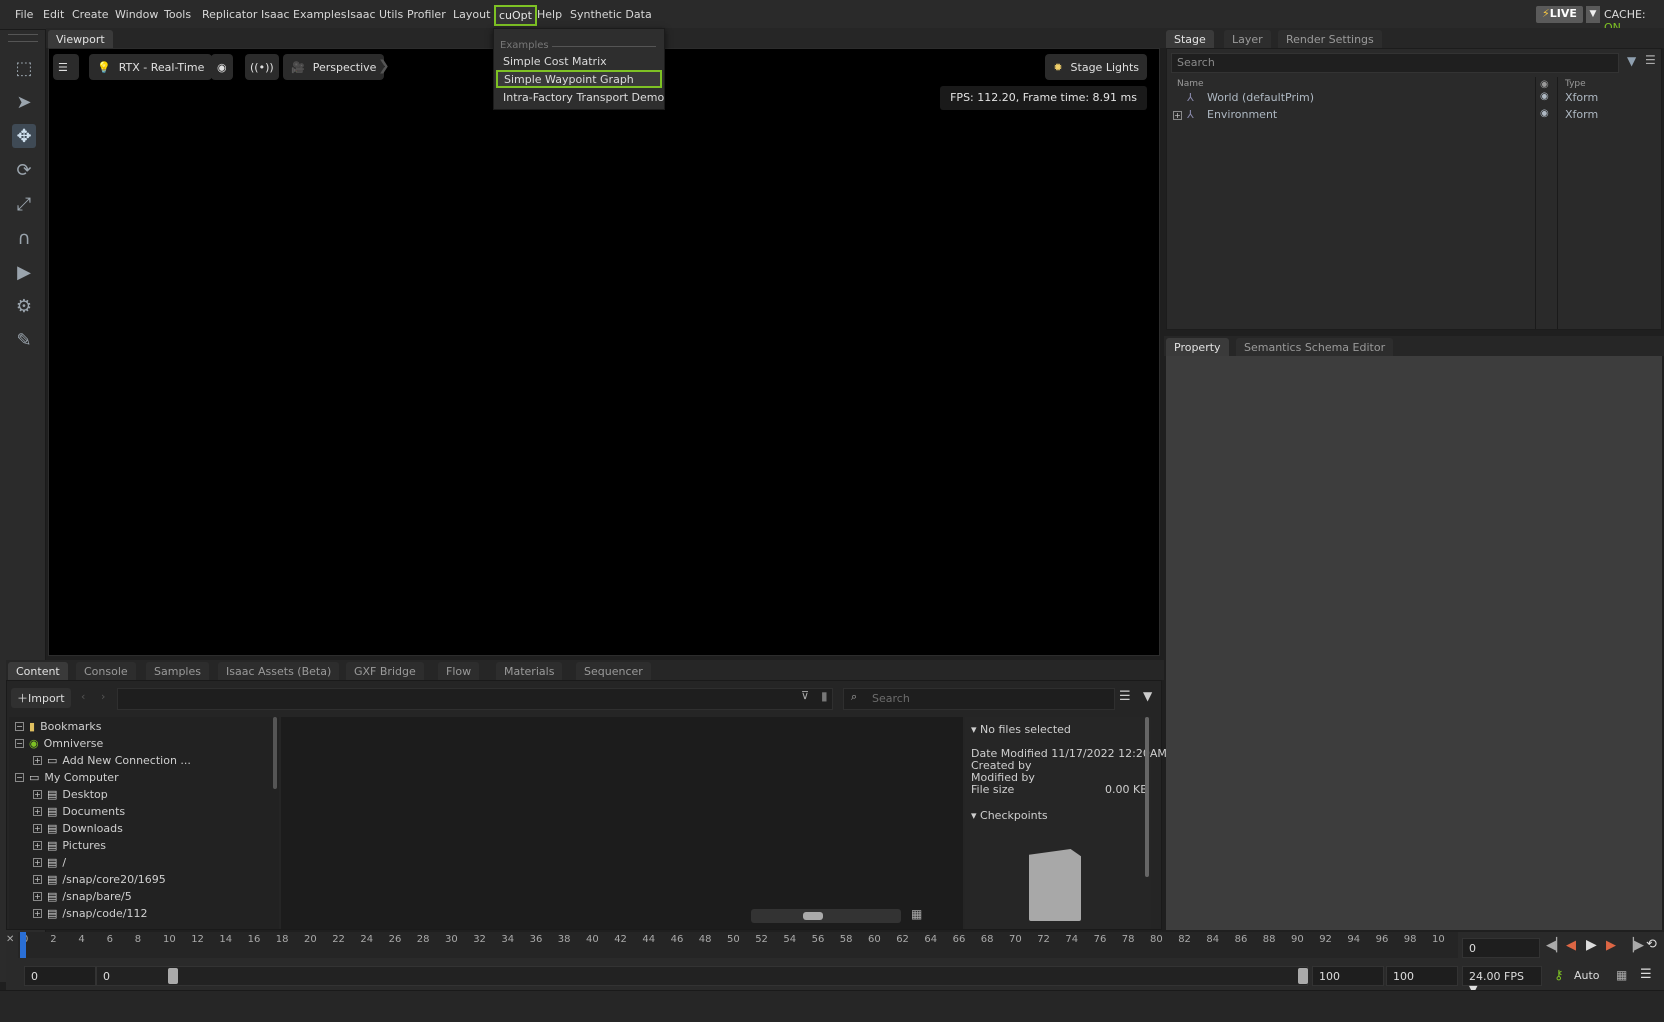 This screenshot has height=1022, width=1664. What do you see at coordinates (1395, 63) in the screenshot?
I see `stage-search-input: Search` at bounding box center [1395, 63].